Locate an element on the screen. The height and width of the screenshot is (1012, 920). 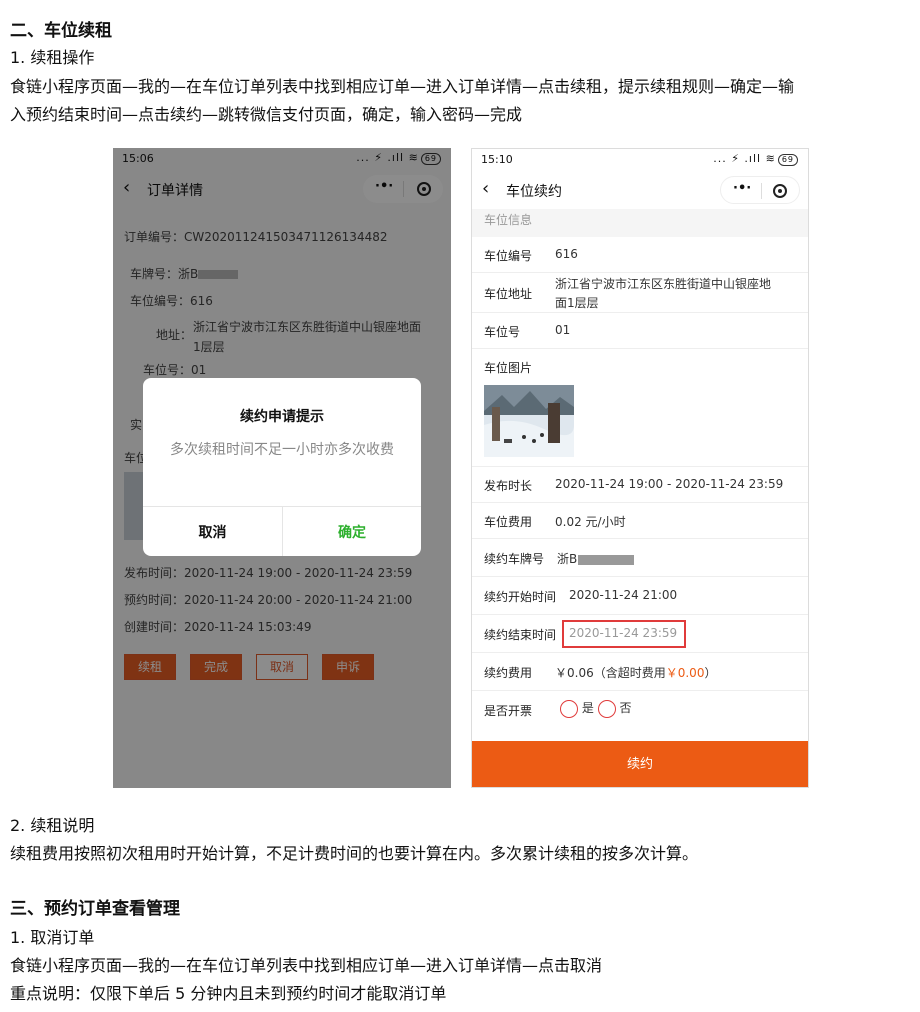
row-renew-plate: 续约车牌号 浙B is located at coordinates (640, 558).